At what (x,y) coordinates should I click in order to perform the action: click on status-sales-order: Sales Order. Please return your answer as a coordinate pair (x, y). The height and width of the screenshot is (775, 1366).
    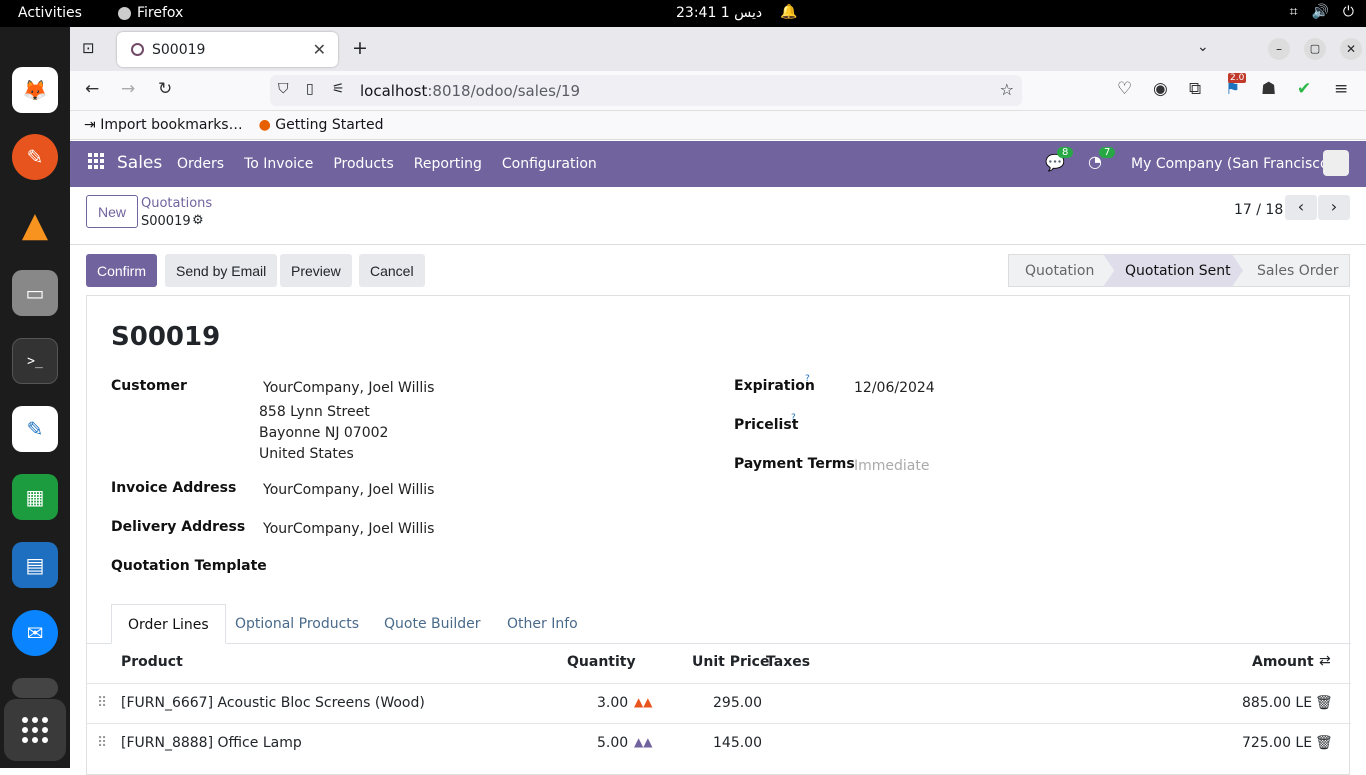
    Looking at the image, I should click on (1298, 271).